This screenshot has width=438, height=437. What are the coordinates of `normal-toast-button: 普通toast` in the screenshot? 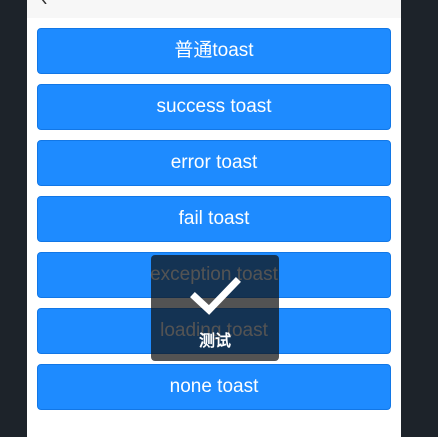 It's located at (214, 51).